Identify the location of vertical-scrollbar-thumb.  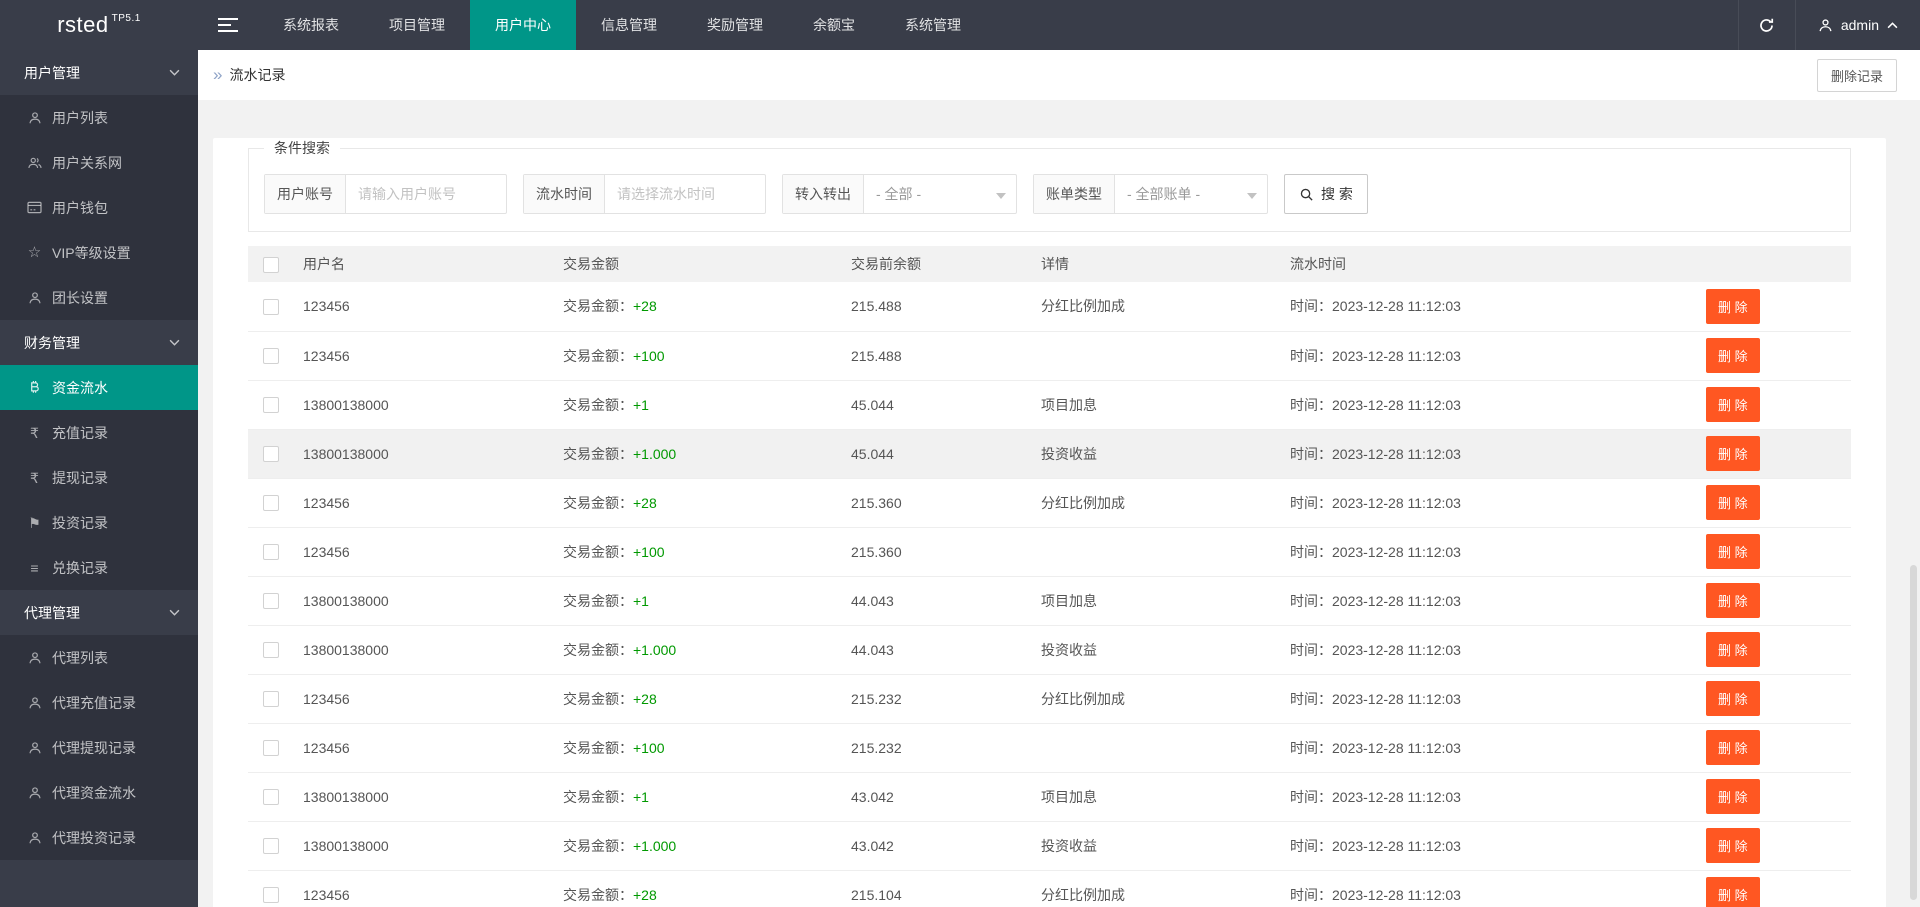
(1913, 732).